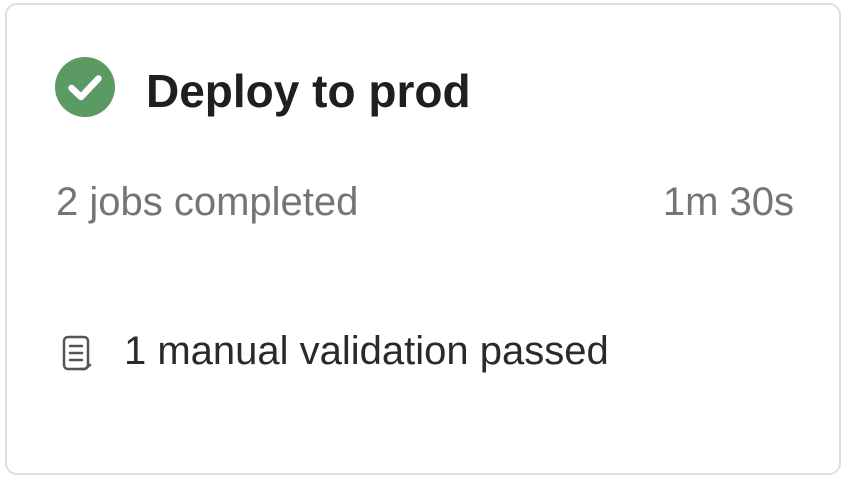 The width and height of the screenshot is (848, 484). I want to click on stage-duration: 1m 30s, so click(728, 202).